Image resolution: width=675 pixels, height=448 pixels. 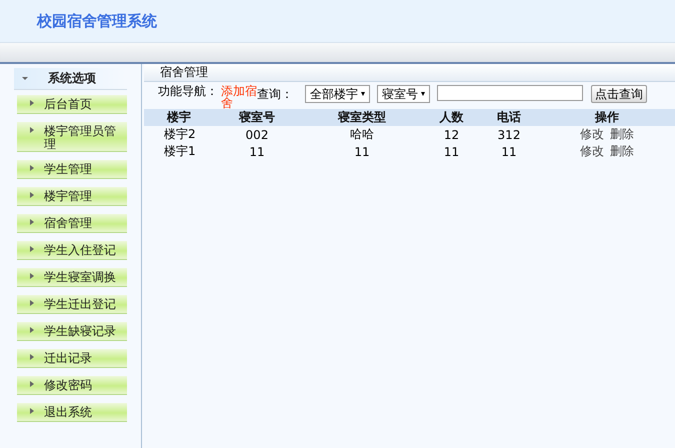 What do you see at coordinates (257, 134) in the screenshot?
I see `table-cell: 002` at bounding box center [257, 134].